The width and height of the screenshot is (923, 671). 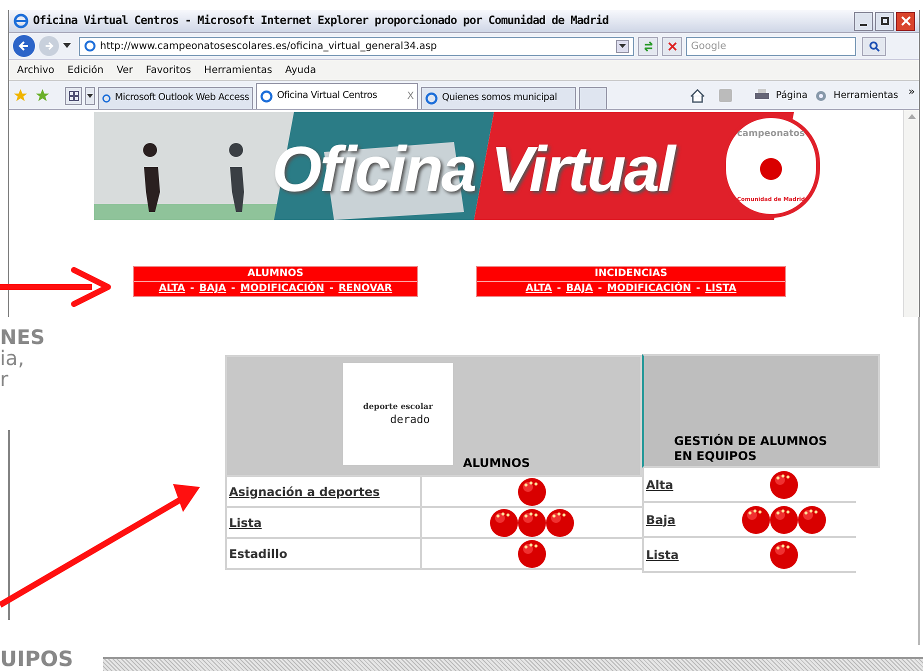 What do you see at coordinates (720, 289) in the screenshot?
I see `menu-link: LISTA` at bounding box center [720, 289].